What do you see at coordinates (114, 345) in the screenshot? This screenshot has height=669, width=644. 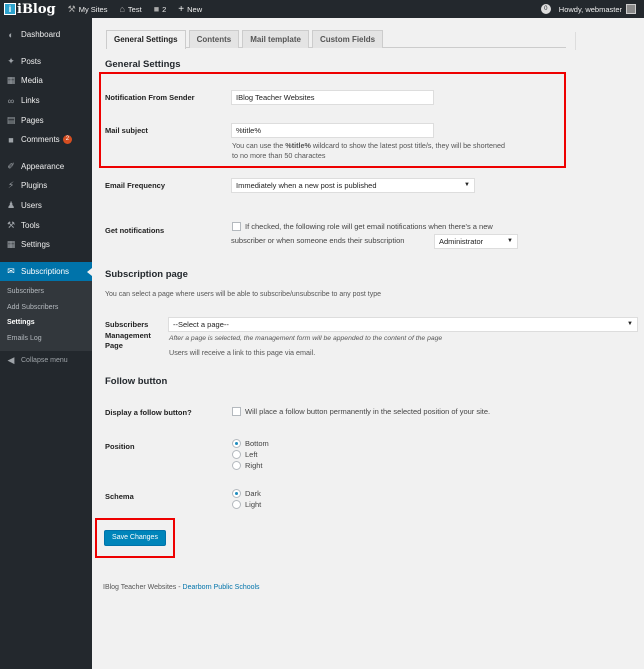 I see `management-label-line3: Page` at bounding box center [114, 345].